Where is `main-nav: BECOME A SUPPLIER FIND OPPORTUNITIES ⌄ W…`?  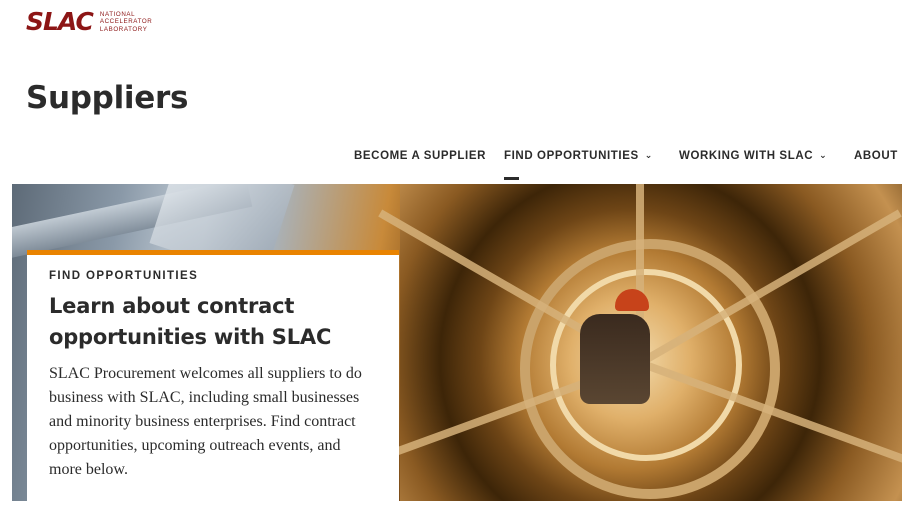
main-nav: BECOME A SUPPLIER FIND OPPORTUNITIES ⌄ W… is located at coordinates (628, 167).